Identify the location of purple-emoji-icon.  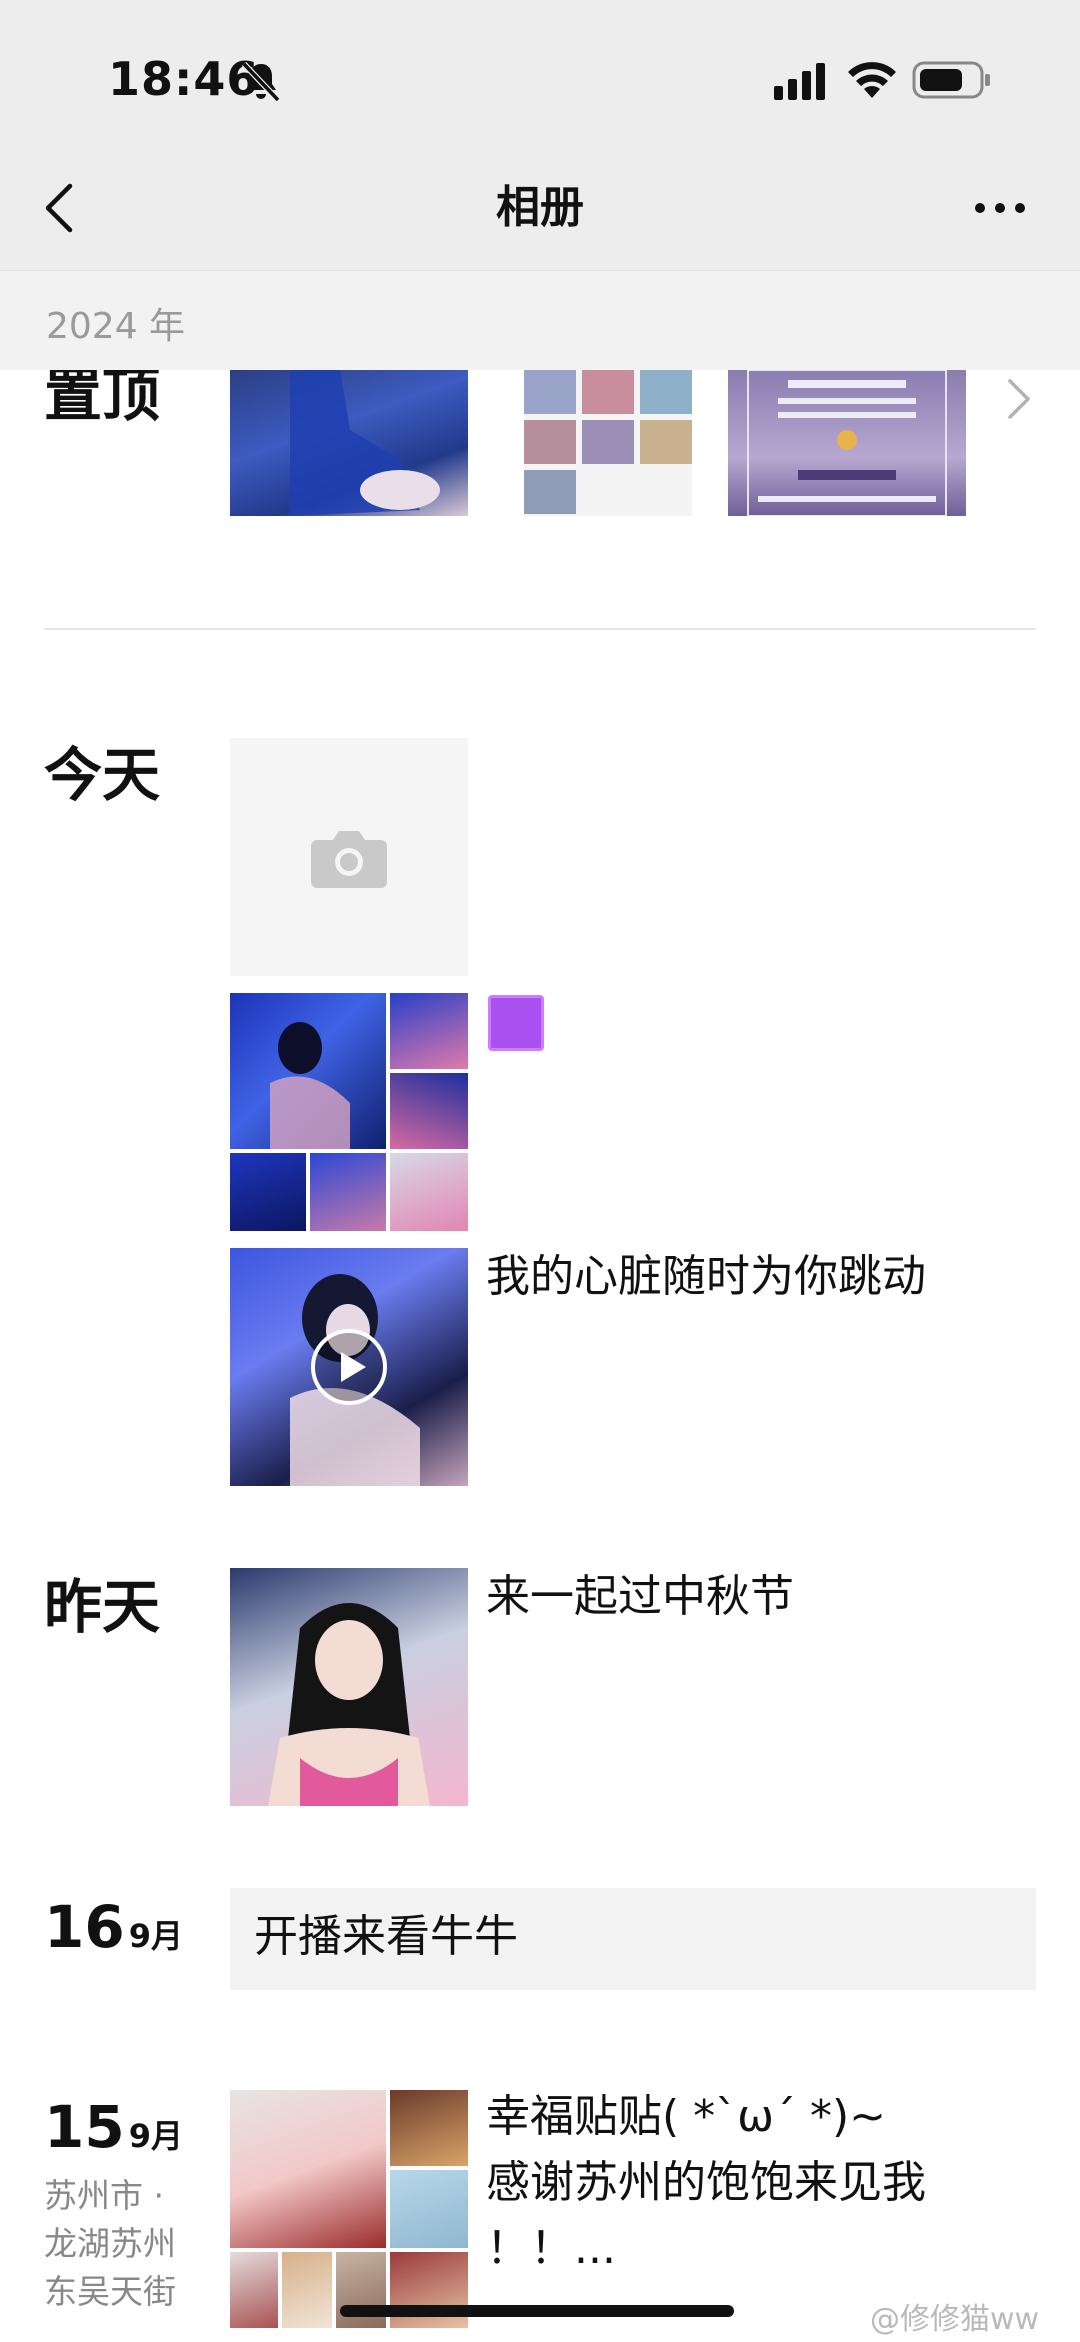
(516, 1023).